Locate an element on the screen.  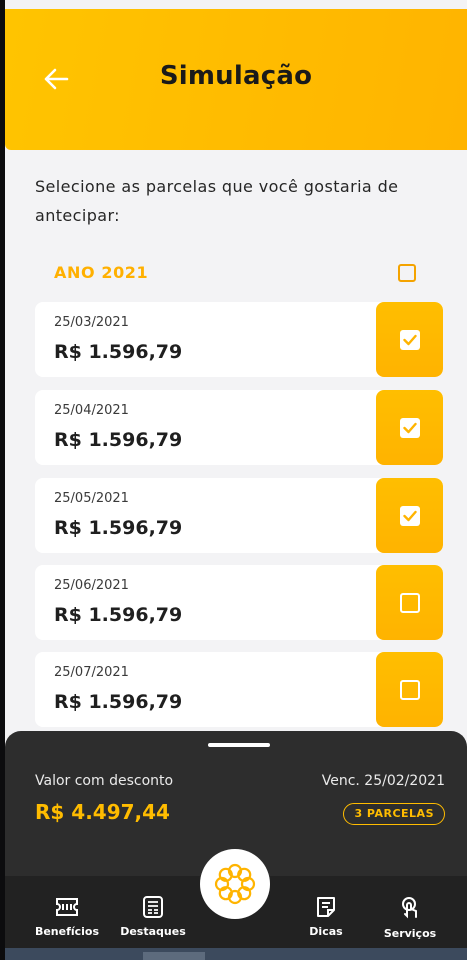
installment-card: 25/04/2021 R$ 1.596,79 is located at coordinates (239, 427).